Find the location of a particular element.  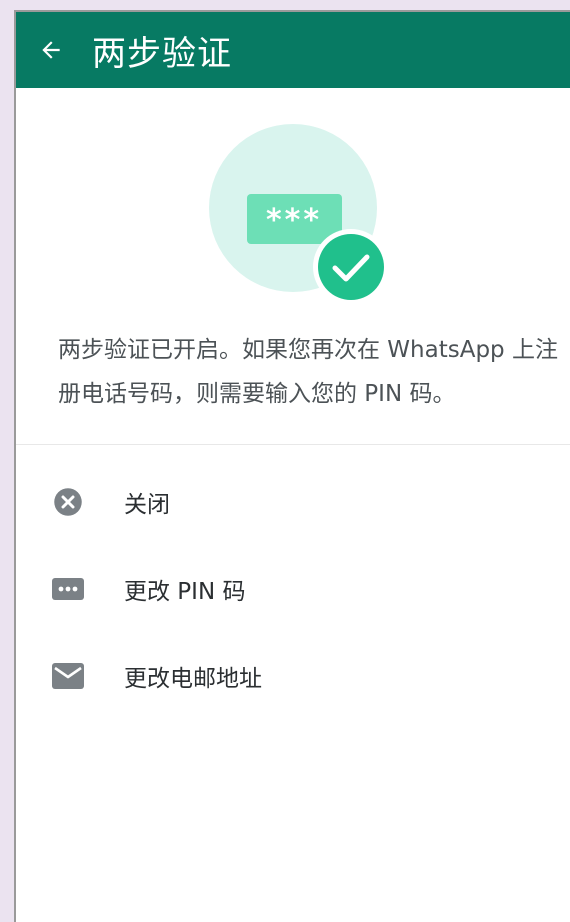

divider is located at coordinates (293, 444).